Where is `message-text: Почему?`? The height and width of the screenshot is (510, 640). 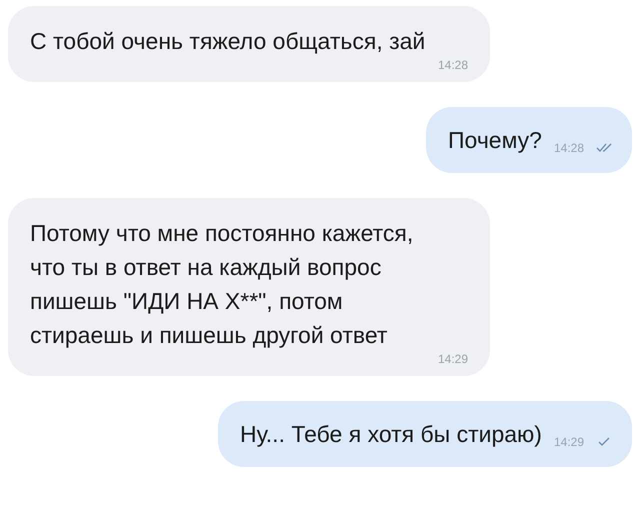 message-text: Почему? is located at coordinates (495, 140).